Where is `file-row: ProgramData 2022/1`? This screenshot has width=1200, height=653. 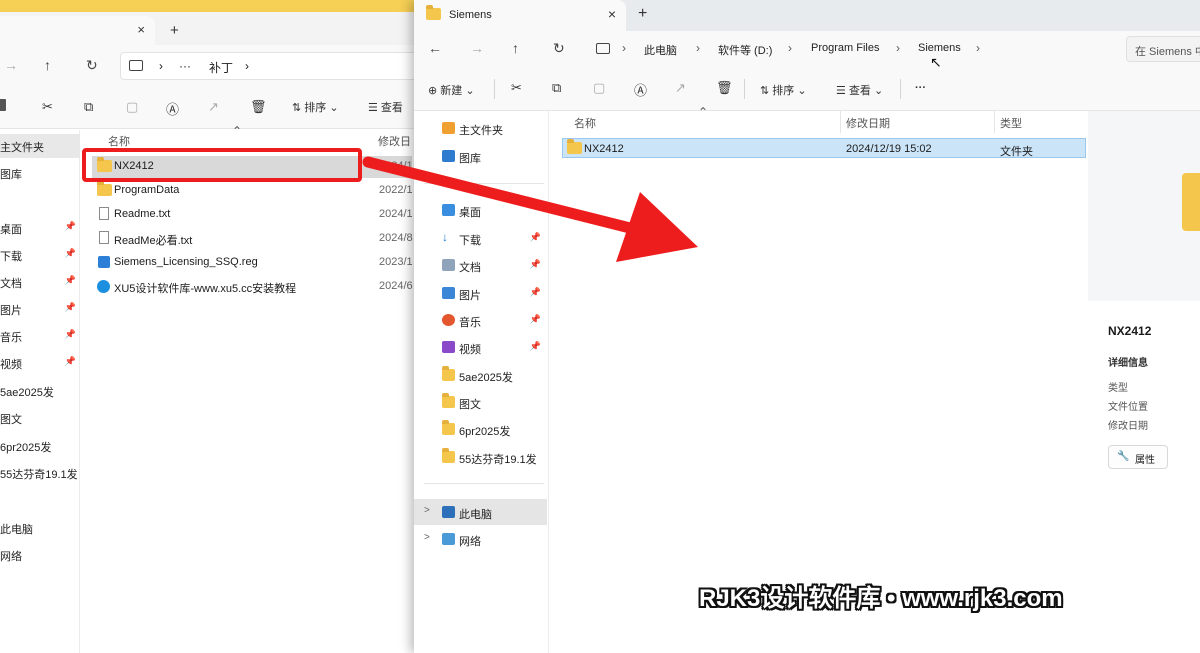 file-row: ProgramData 2022/1 is located at coordinates (252, 191).